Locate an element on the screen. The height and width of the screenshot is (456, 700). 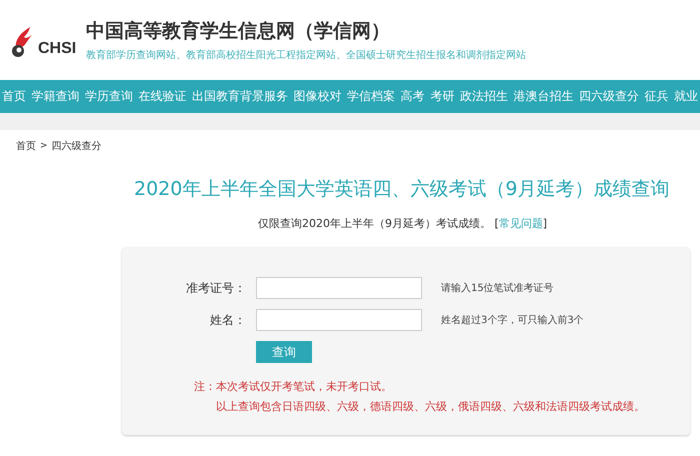
field-label: 准考证号： is located at coordinates (215, 288).